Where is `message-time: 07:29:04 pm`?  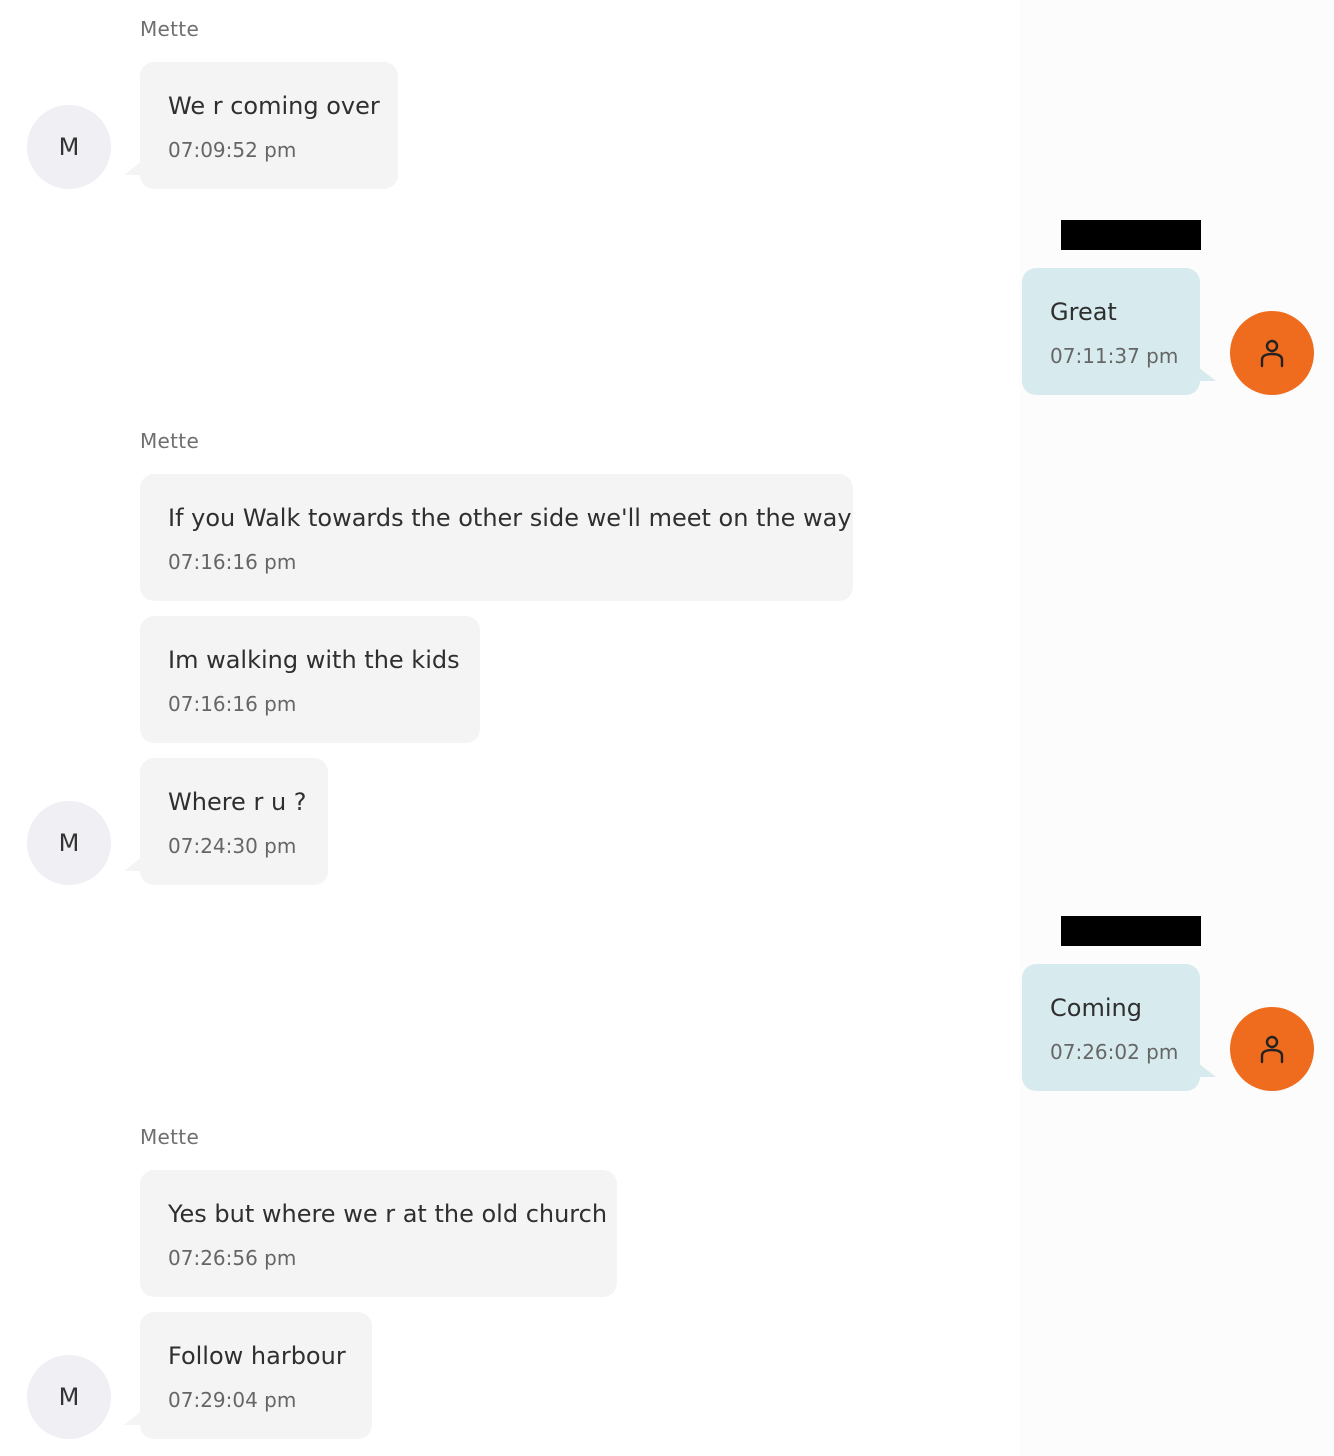 message-time: 07:29:04 pm is located at coordinates (232, 1400).